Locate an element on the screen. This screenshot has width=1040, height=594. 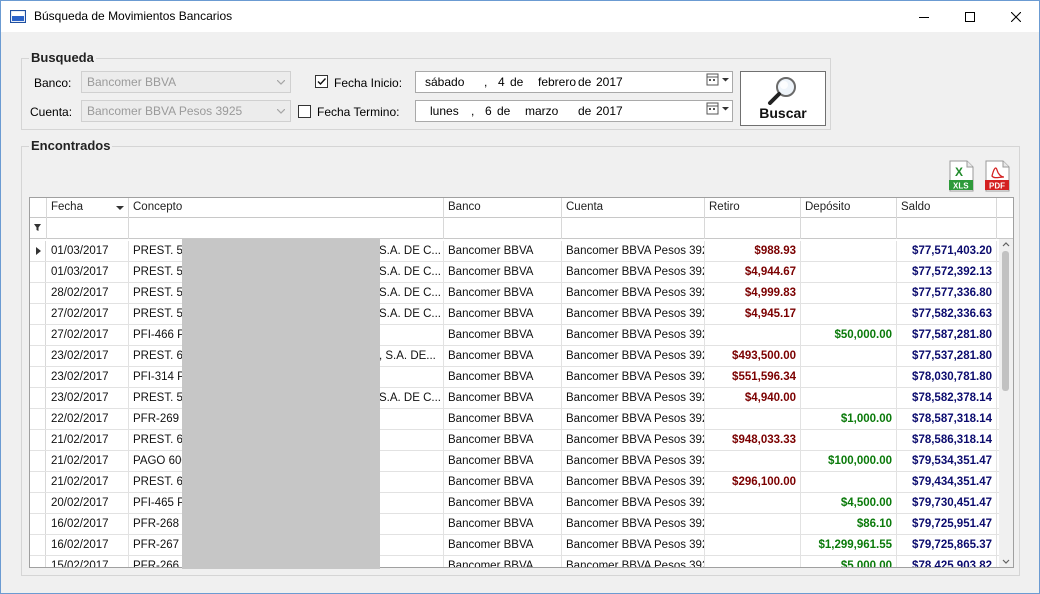
cell-saldo: $78,030,781.80 is located at coordinates (947, 377).